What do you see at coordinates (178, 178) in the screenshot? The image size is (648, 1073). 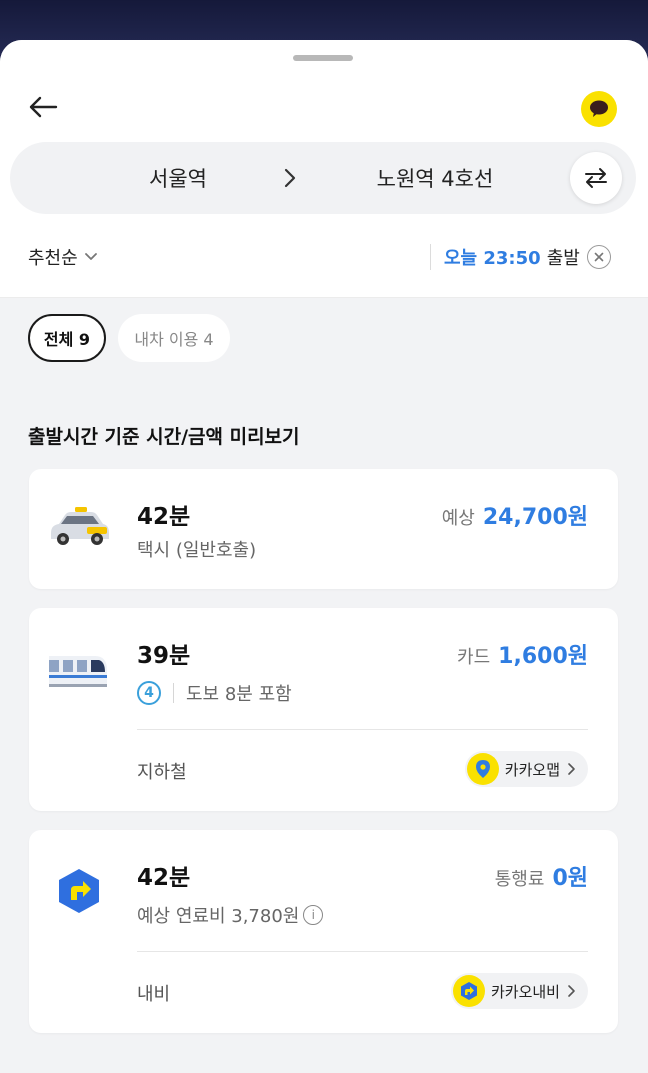 I see `origin-field: 서울역` at bounding box center [178, 178].